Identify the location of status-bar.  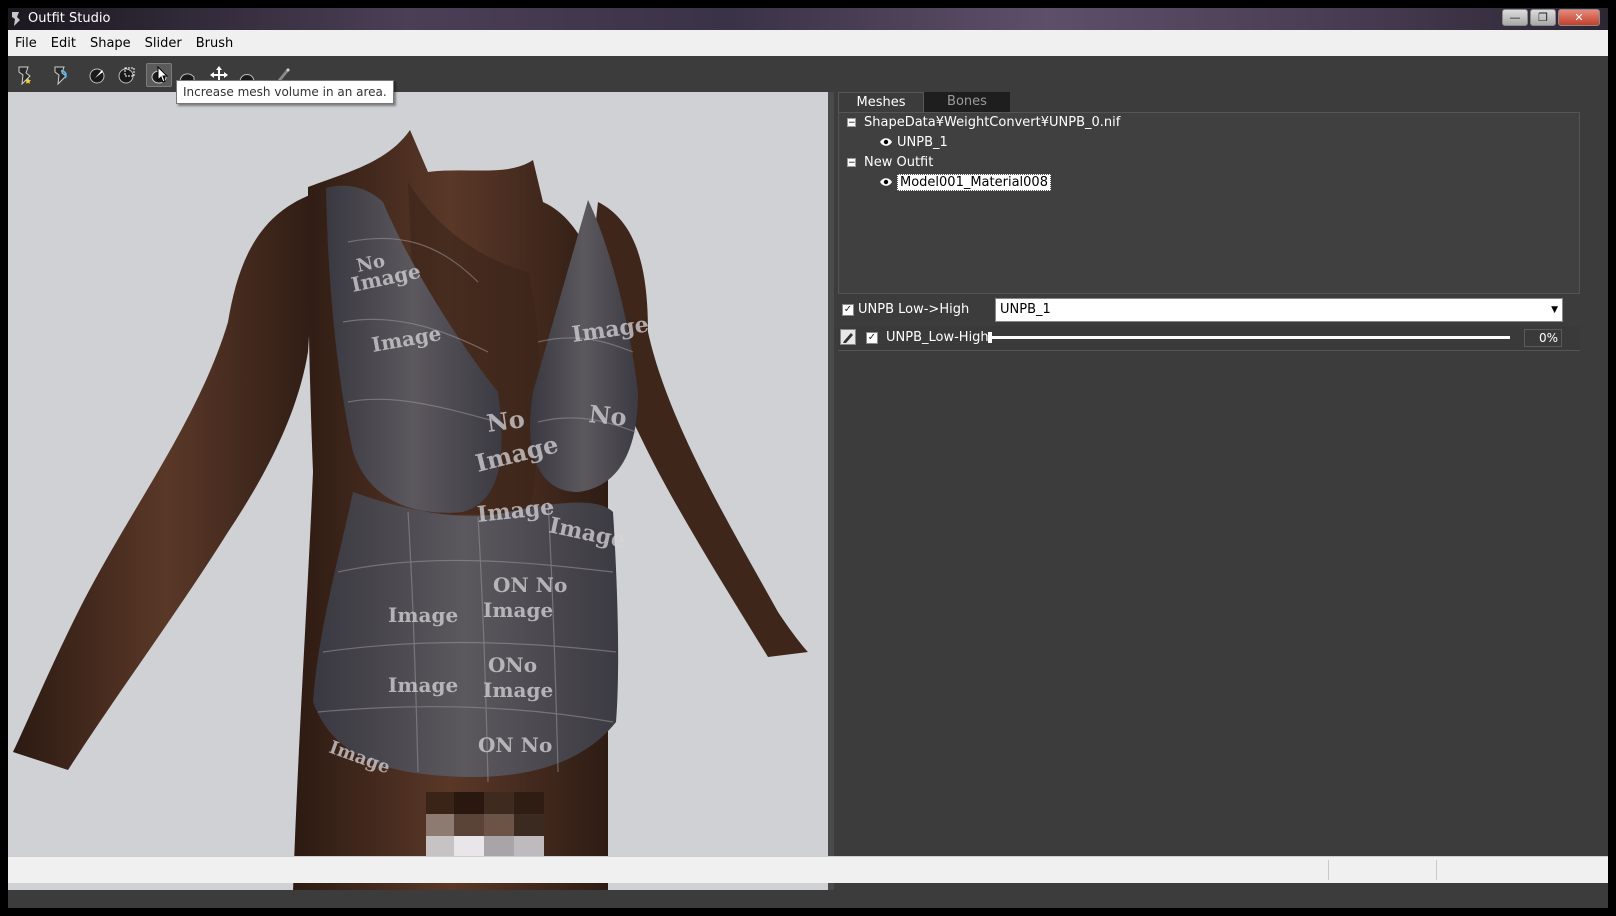
(808, 869).